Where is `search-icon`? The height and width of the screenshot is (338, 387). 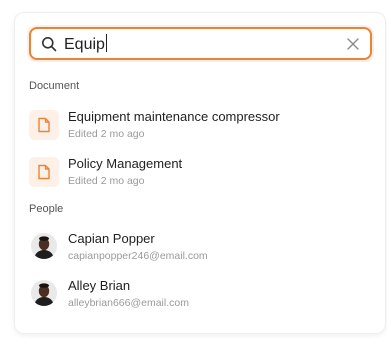
search-icon is located at coordinates (49, 44).